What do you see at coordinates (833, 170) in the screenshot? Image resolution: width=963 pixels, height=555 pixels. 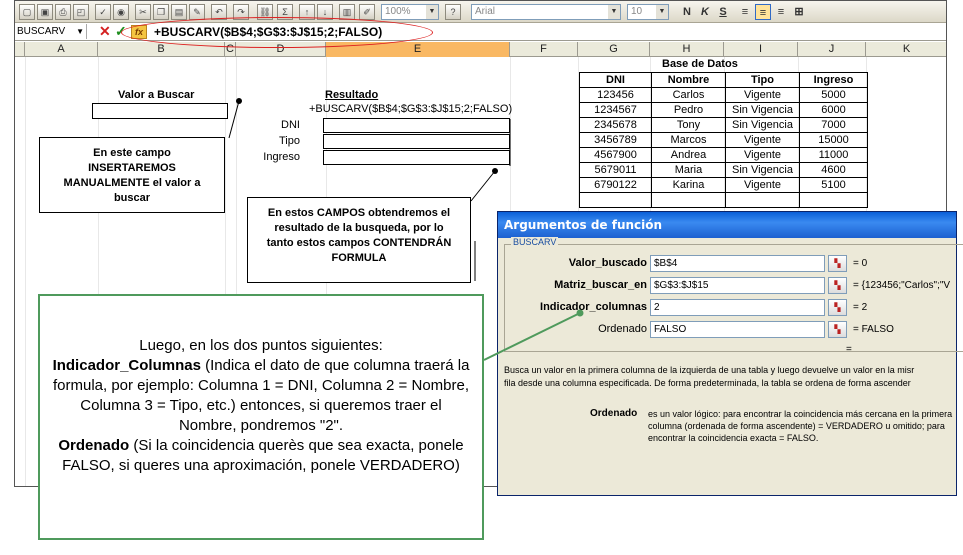 I see `table-cell: 4600` at bounding box center [833, 170].